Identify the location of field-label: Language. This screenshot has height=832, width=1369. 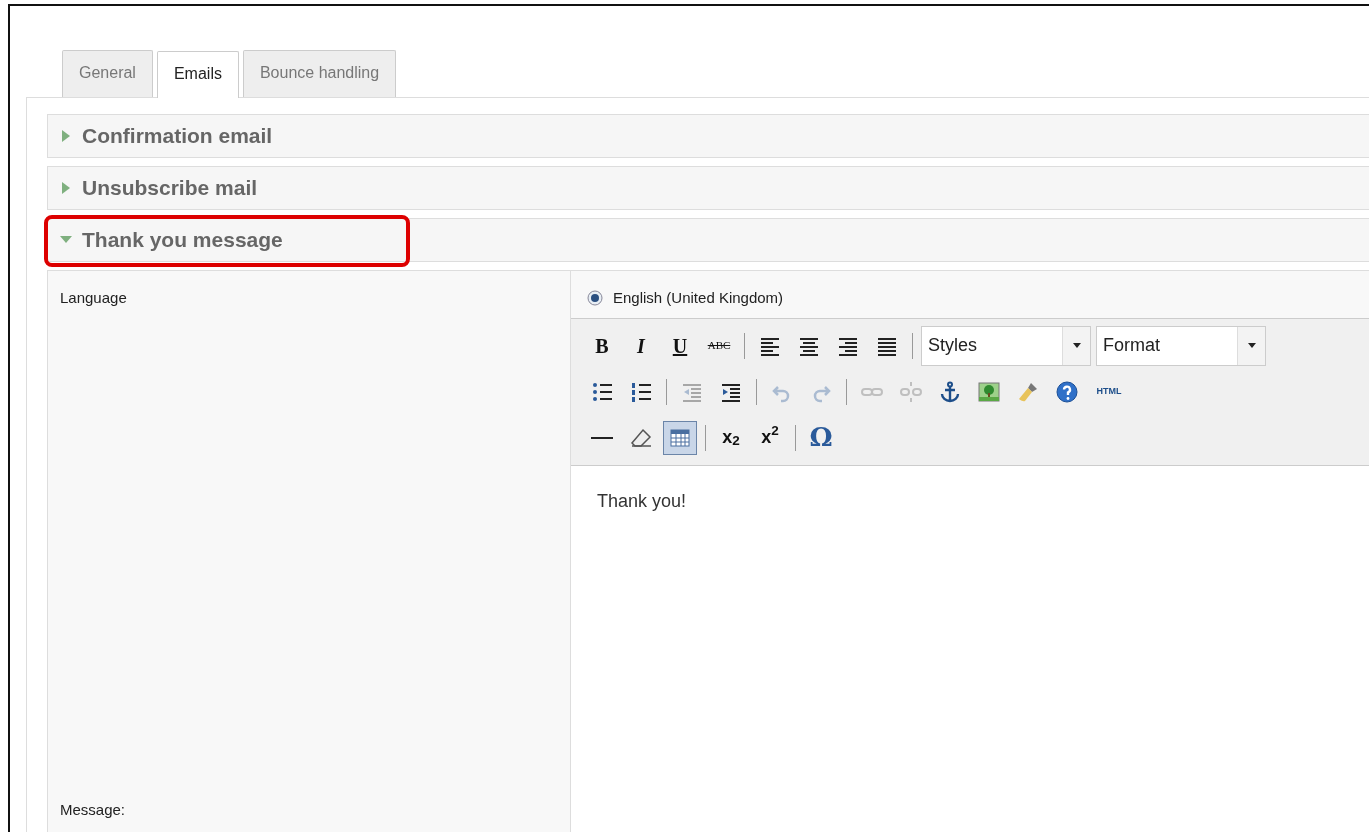
(94, 298).